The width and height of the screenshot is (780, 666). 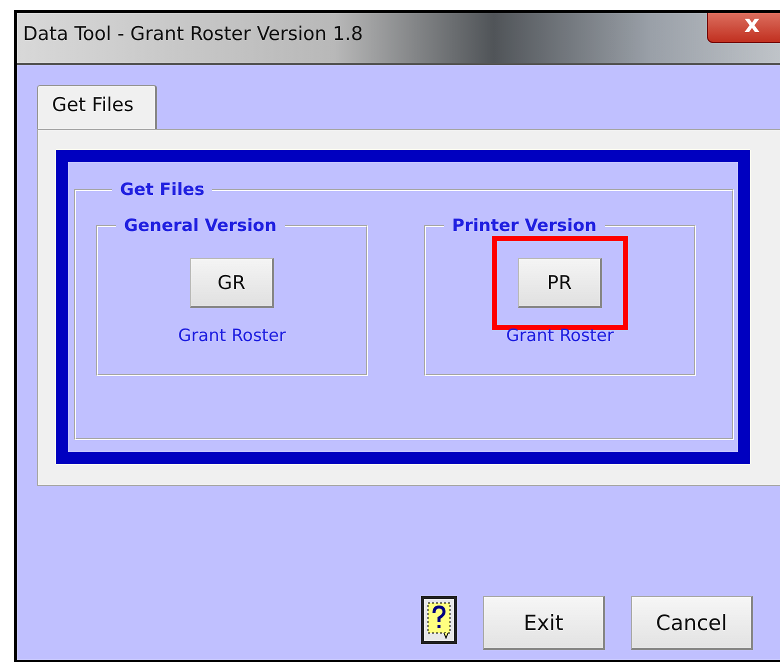 I want to click on version-button: GR, so click(x=232, y=283).